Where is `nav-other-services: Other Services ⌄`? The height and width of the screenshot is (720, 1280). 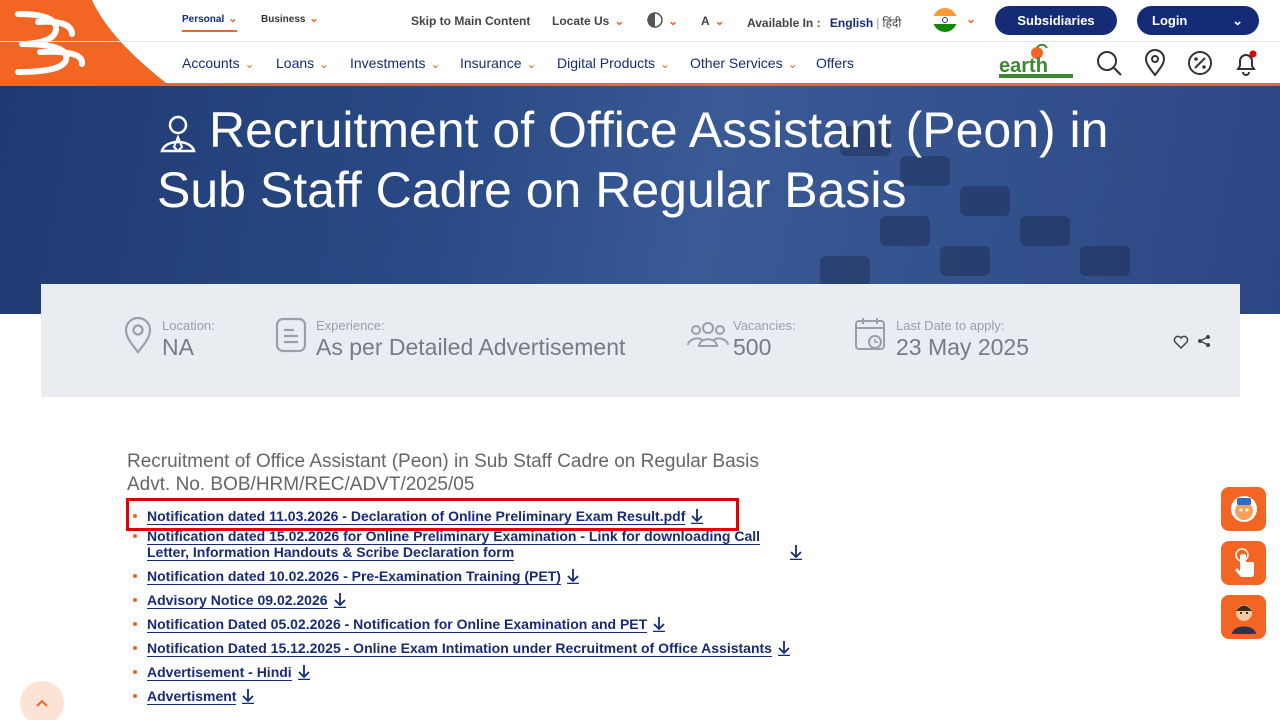 nav-other-services: Other Services ⌄ is located at coordinates (744, 63).